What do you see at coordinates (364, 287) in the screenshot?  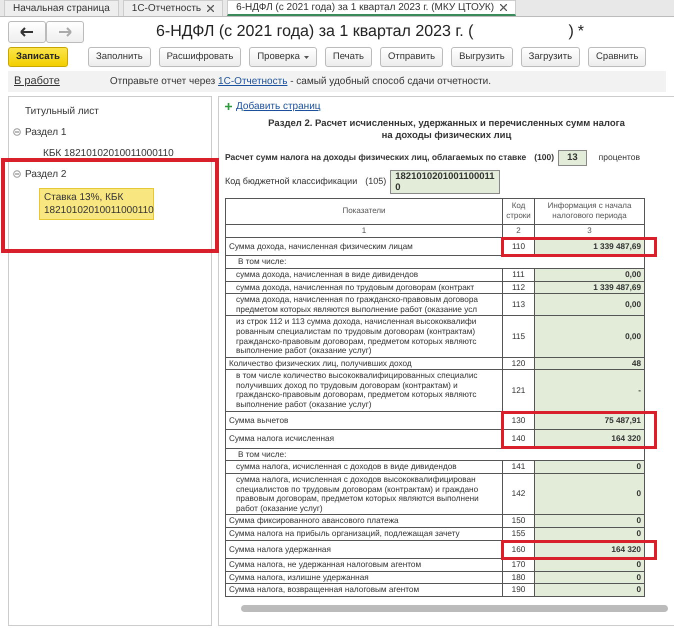 I see `indicator-cell: сумма дохода, начисленная по трудовым договорам (контракт` at bounding box center [364, 287].